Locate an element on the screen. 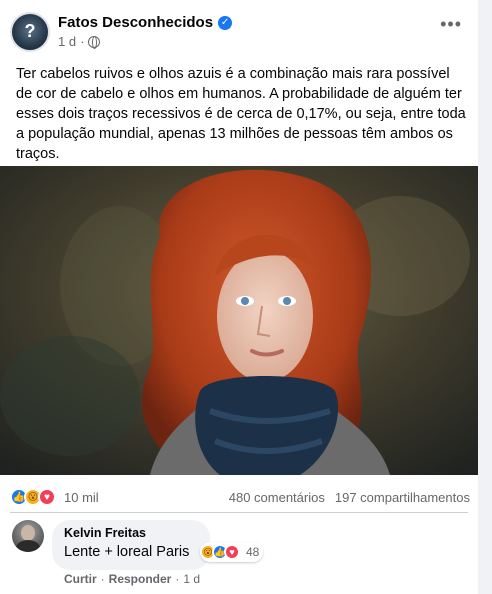 The height and width of the screenshot is (594, 492). divider is located at coordinates (239, 512).